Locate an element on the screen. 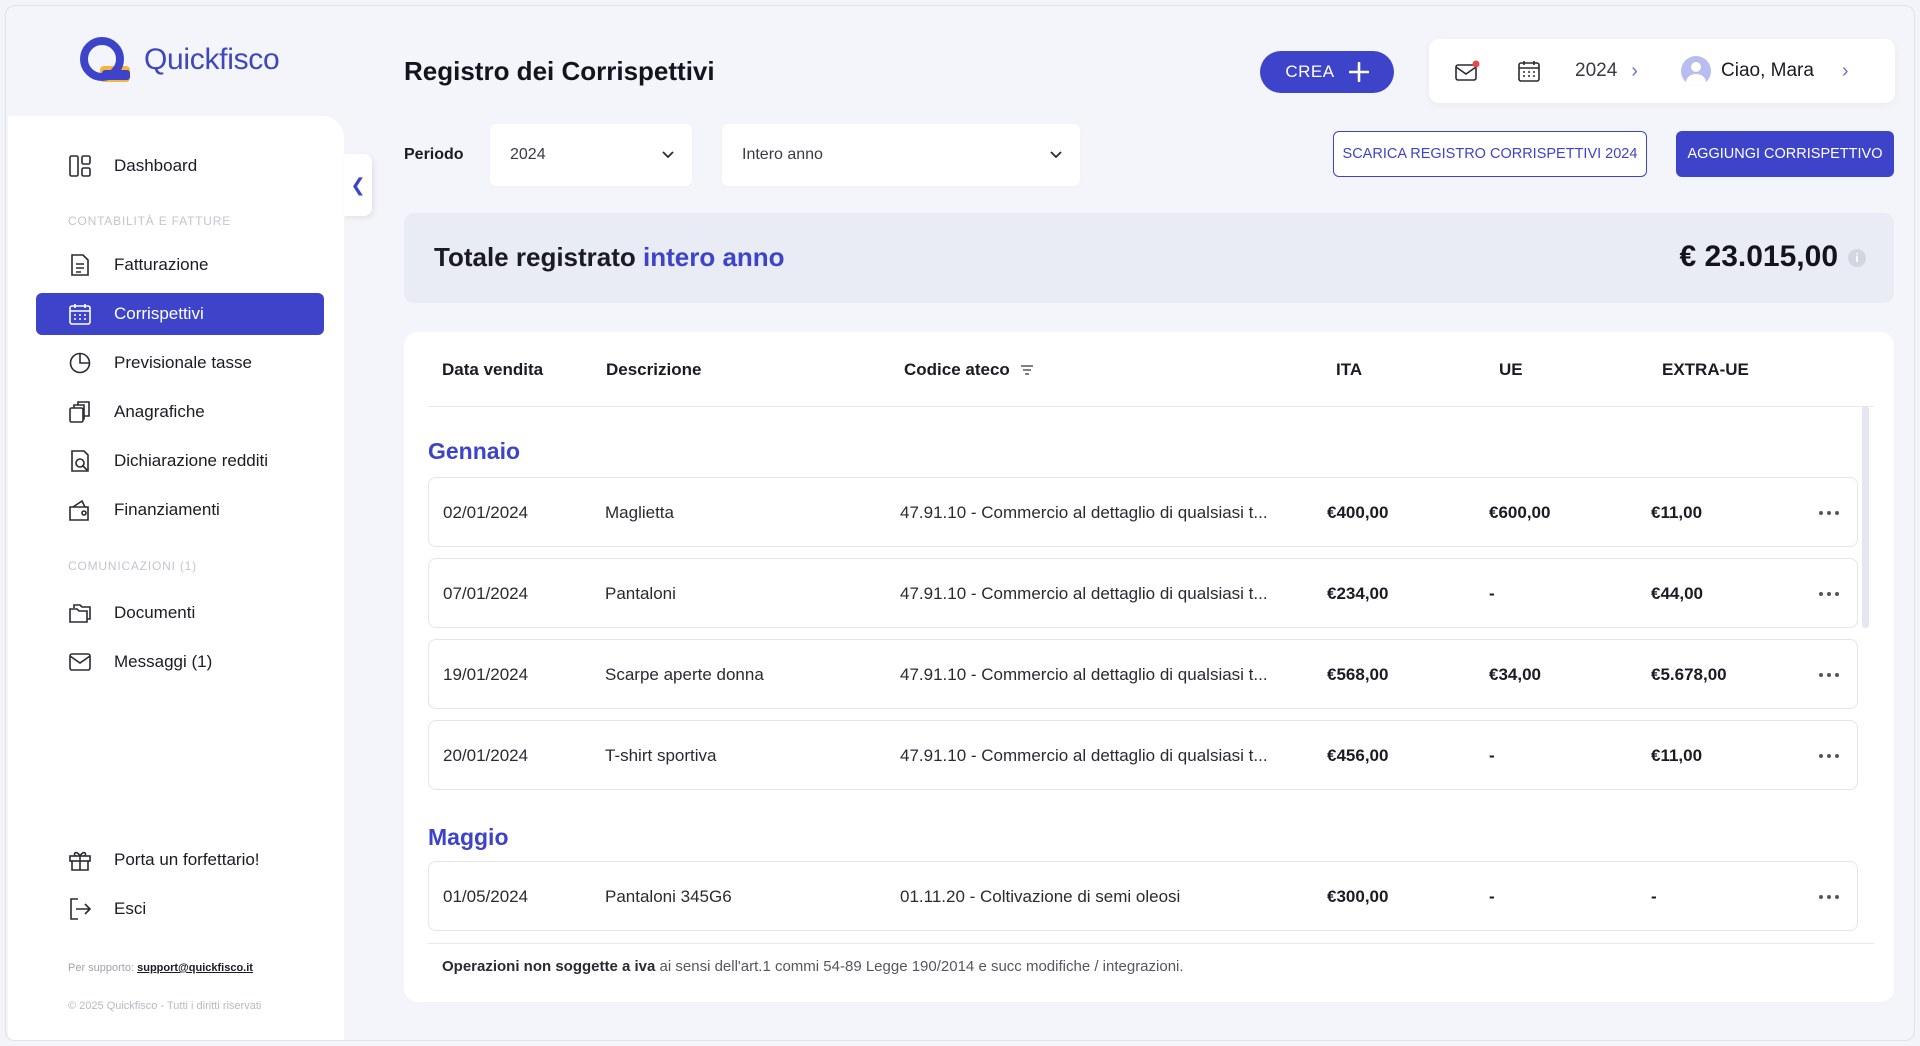 The width and height of the screenshot is (1920, 1046). year-select-value: 2024 is located at coordinates (528, 154).